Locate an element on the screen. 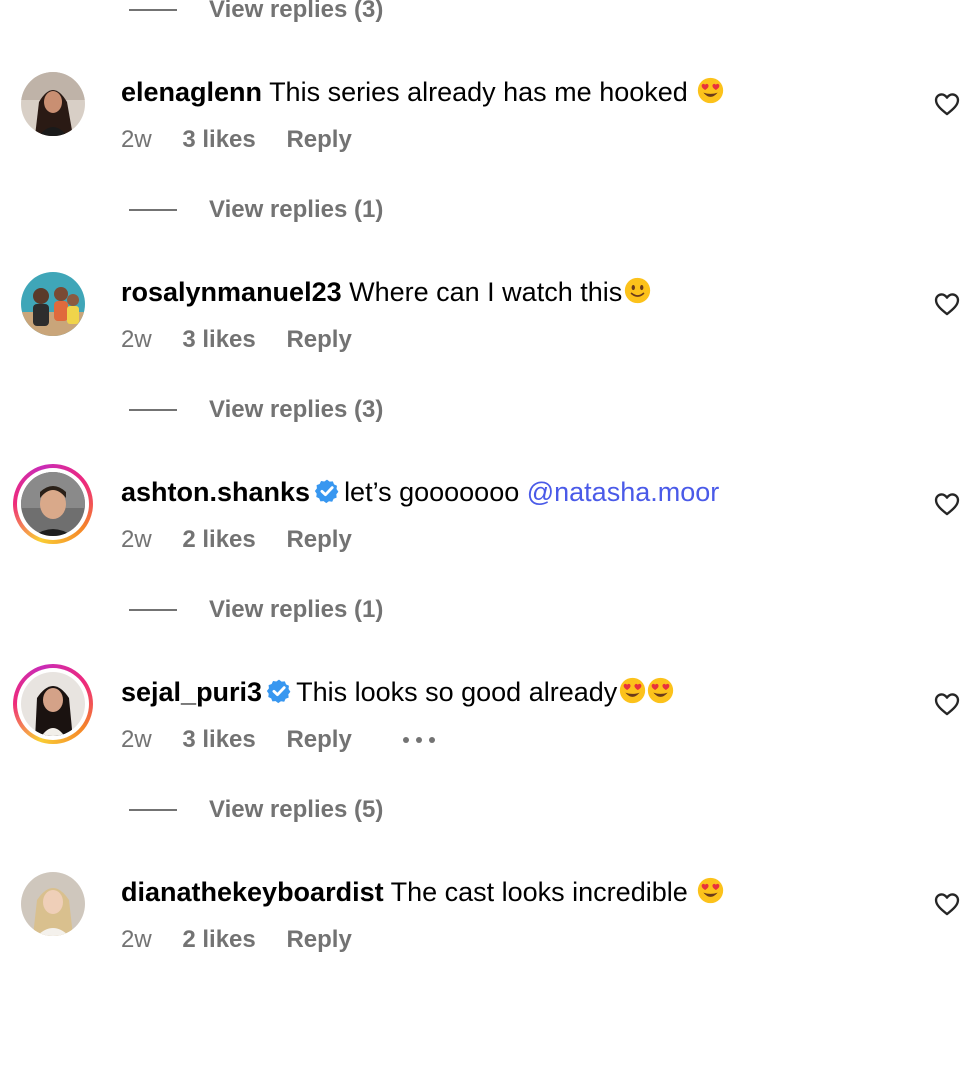  comment-text: rosalynmanuel23 Where can I watch this is located at coordinates (386, 292).